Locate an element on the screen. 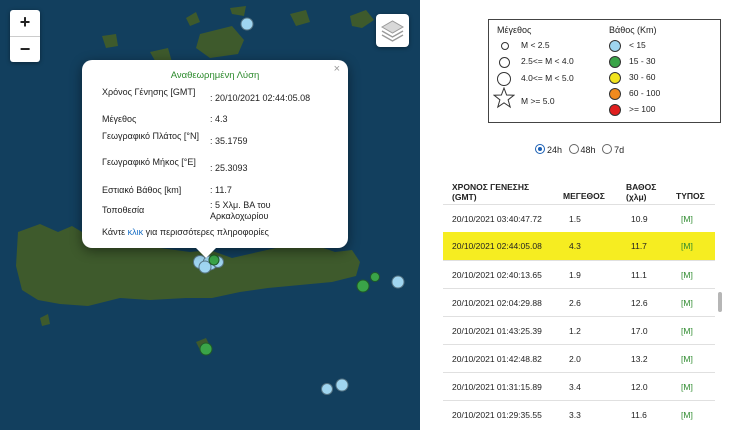  popup-label-longitude: Γεωγραφικό Μήκος [°E] is located at coordinates (149, 162).